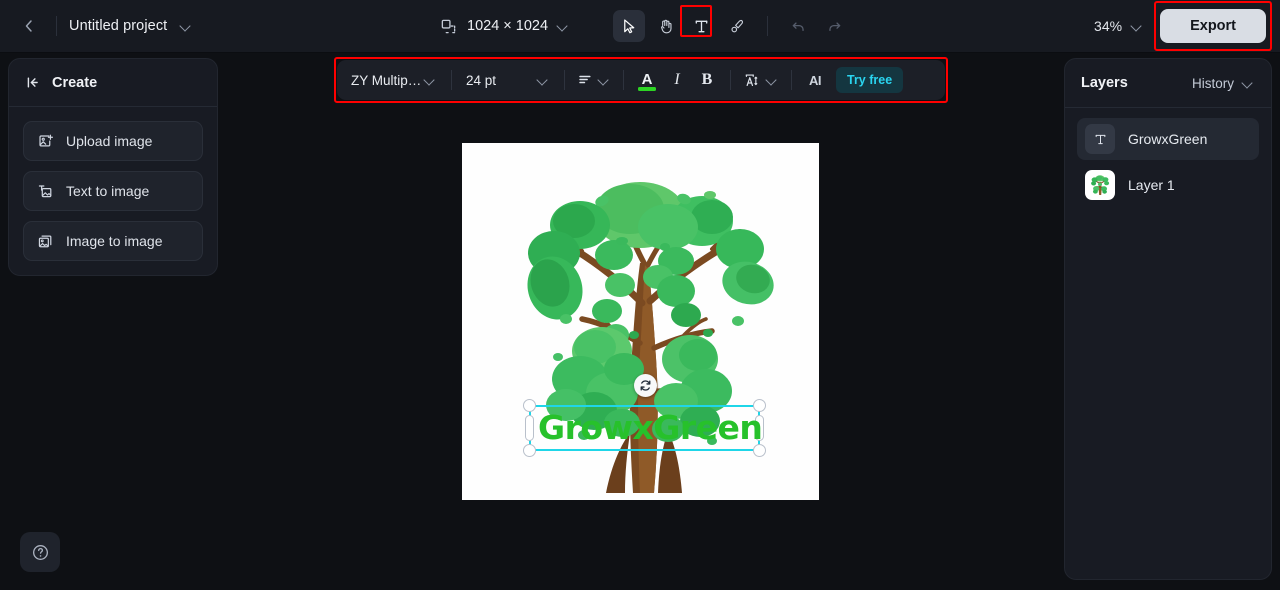 Image resolution: width=1280 pixels, height=590 pixels. What do you see at coordinates (761, 80) in the screenshot?
I see `line-height-select` at bounding box center [761, 80].